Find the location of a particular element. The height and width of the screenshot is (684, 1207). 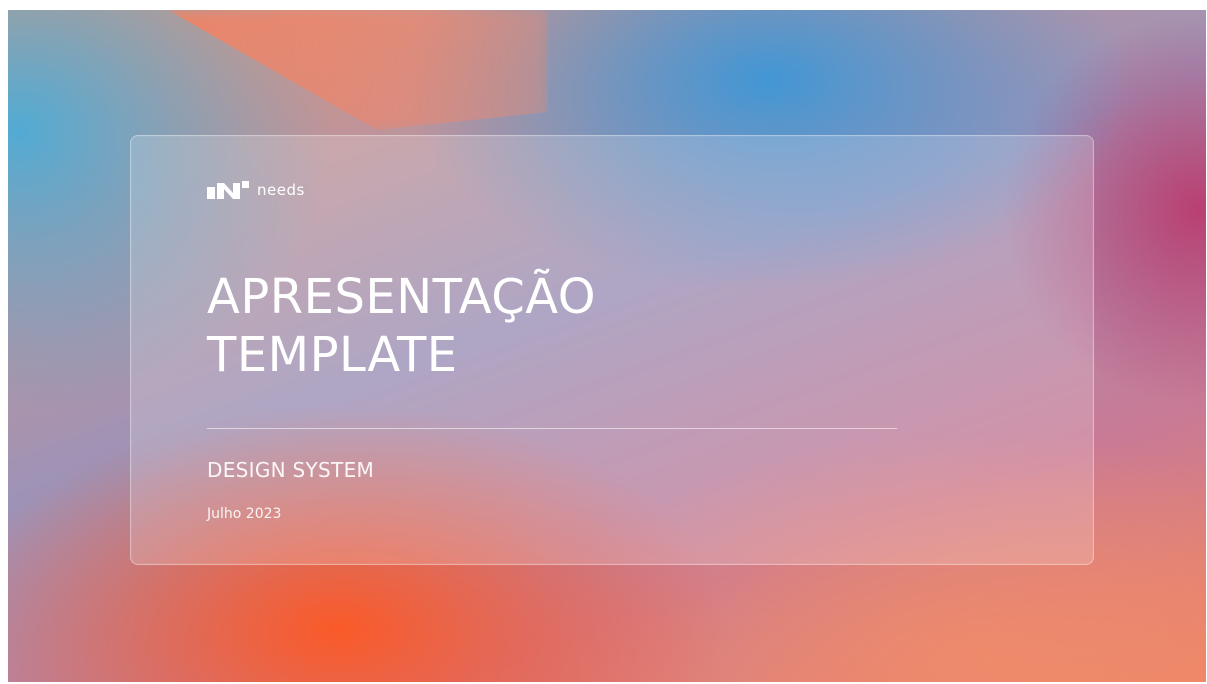

slide-title: APRESENTAÇÃO TEMPLATE is located at coordinates (401, 326).